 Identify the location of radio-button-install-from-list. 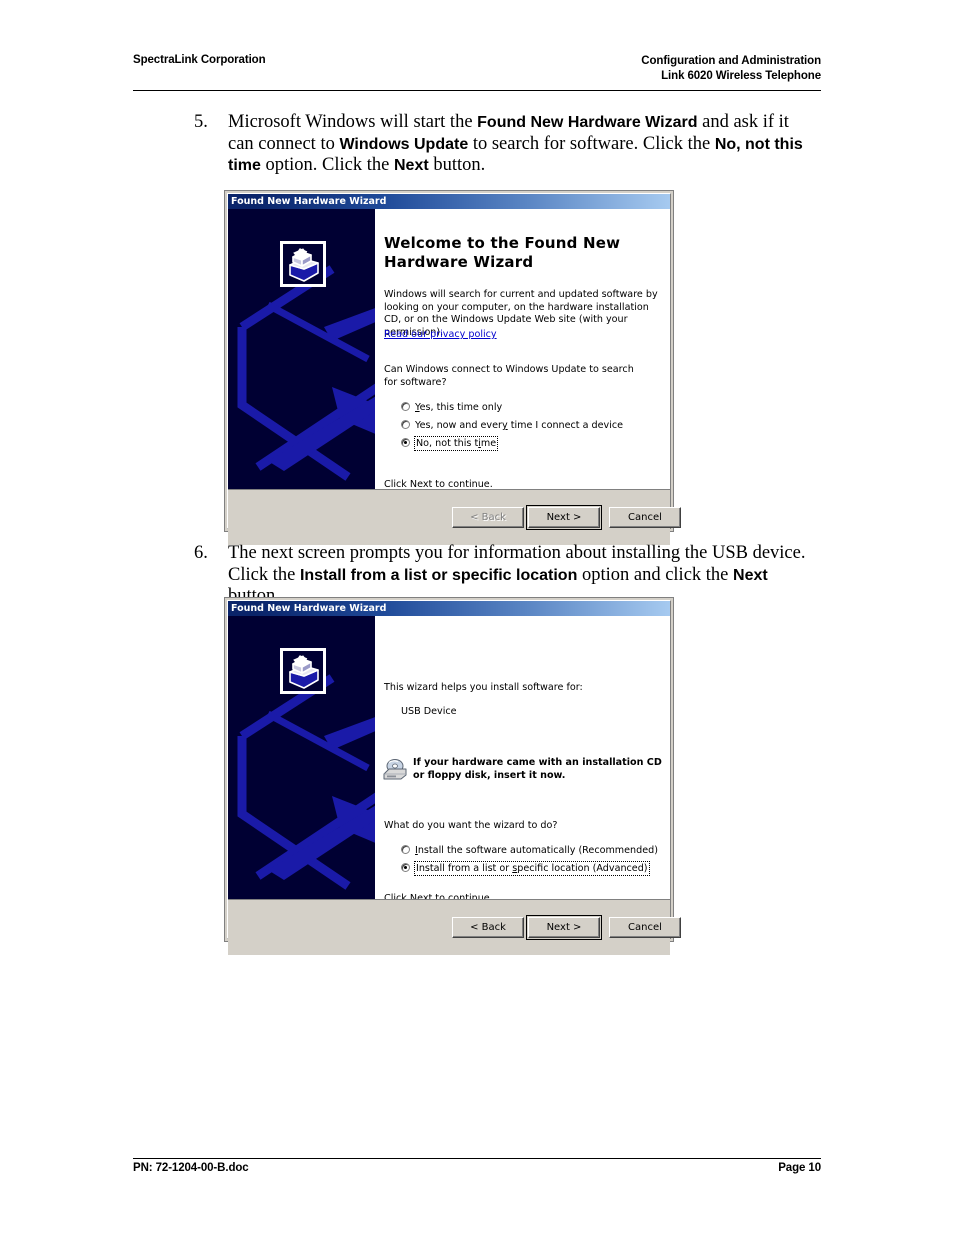
(405, 867).